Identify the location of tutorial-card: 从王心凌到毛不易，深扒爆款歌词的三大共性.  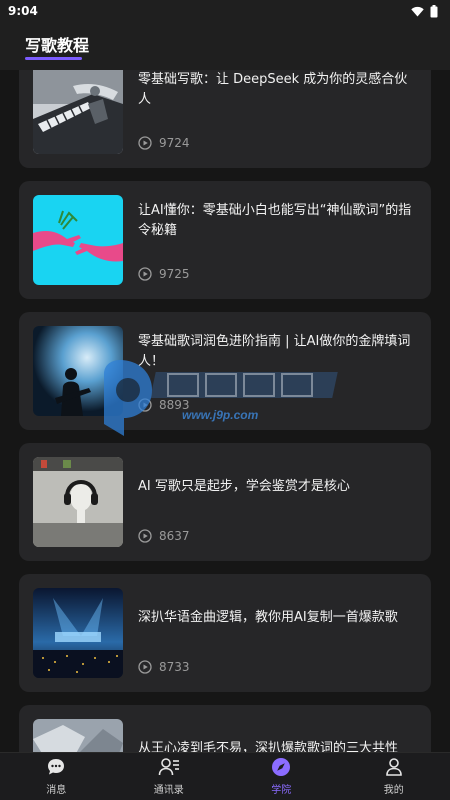
(225, 728).